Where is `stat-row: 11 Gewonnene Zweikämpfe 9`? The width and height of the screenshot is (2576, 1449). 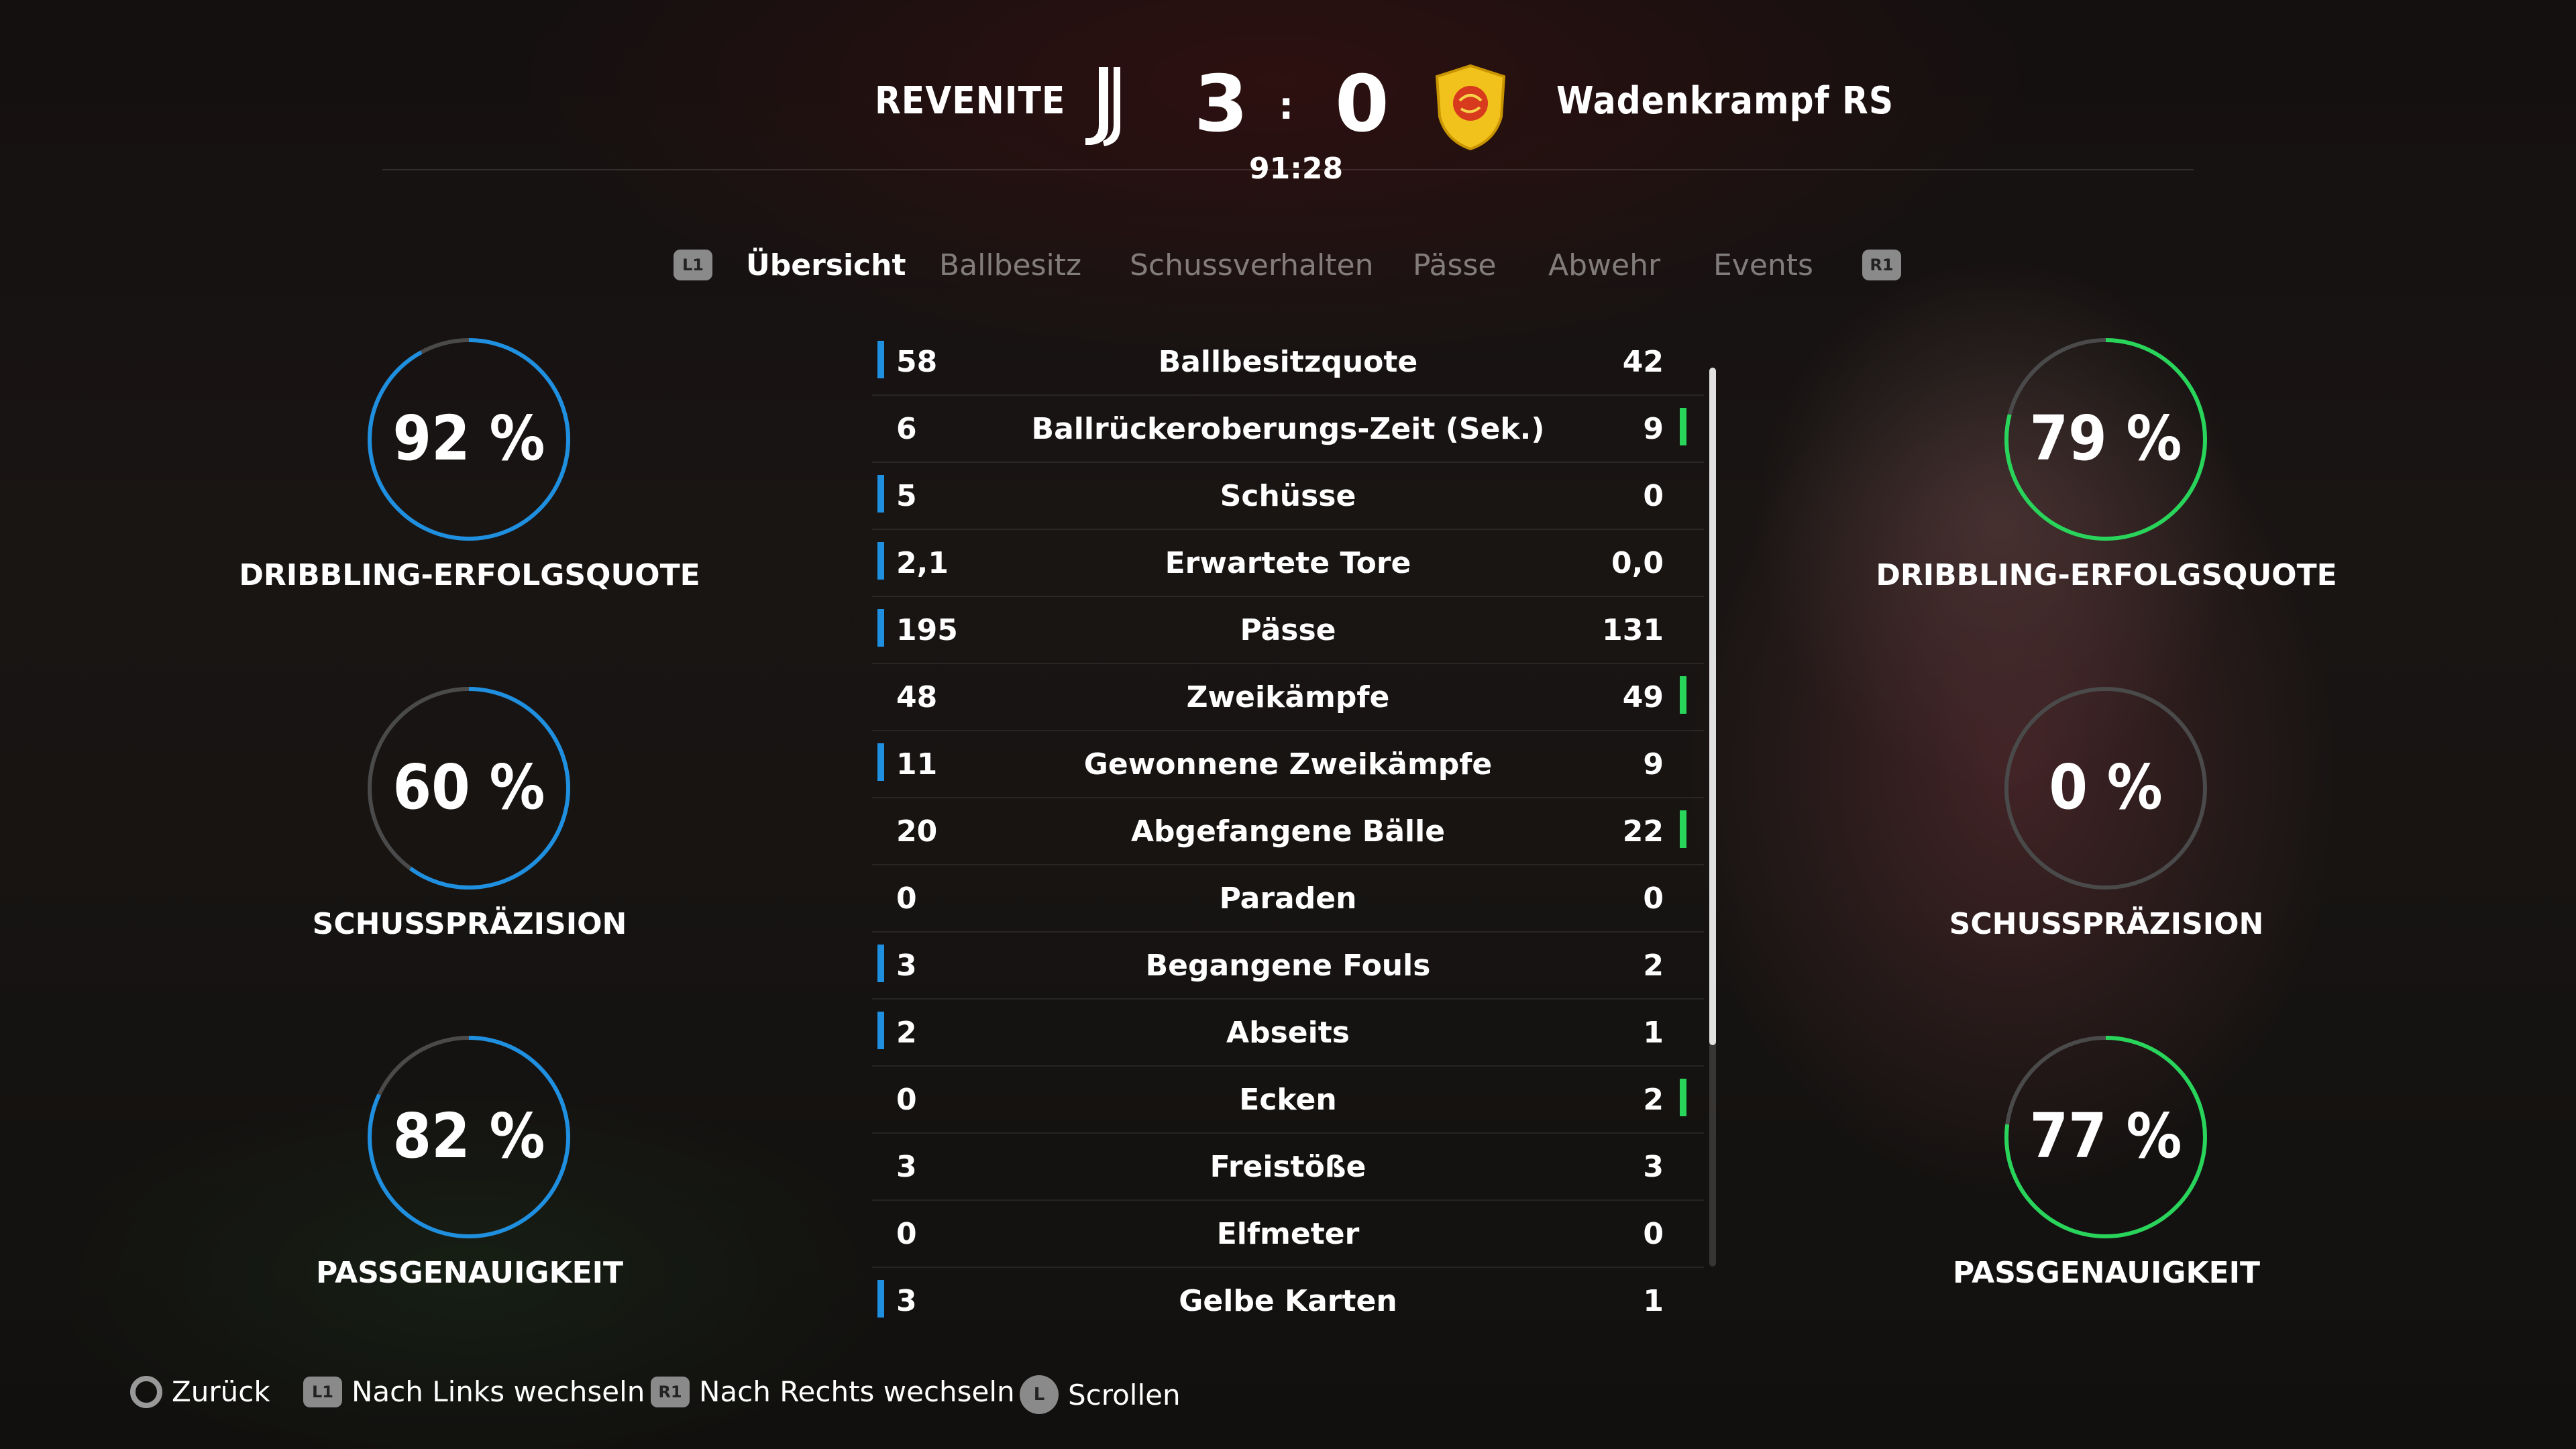
stat-row: 11 Gewonnene Zweikämpfe 9 is located at coordinates (1288, 764).